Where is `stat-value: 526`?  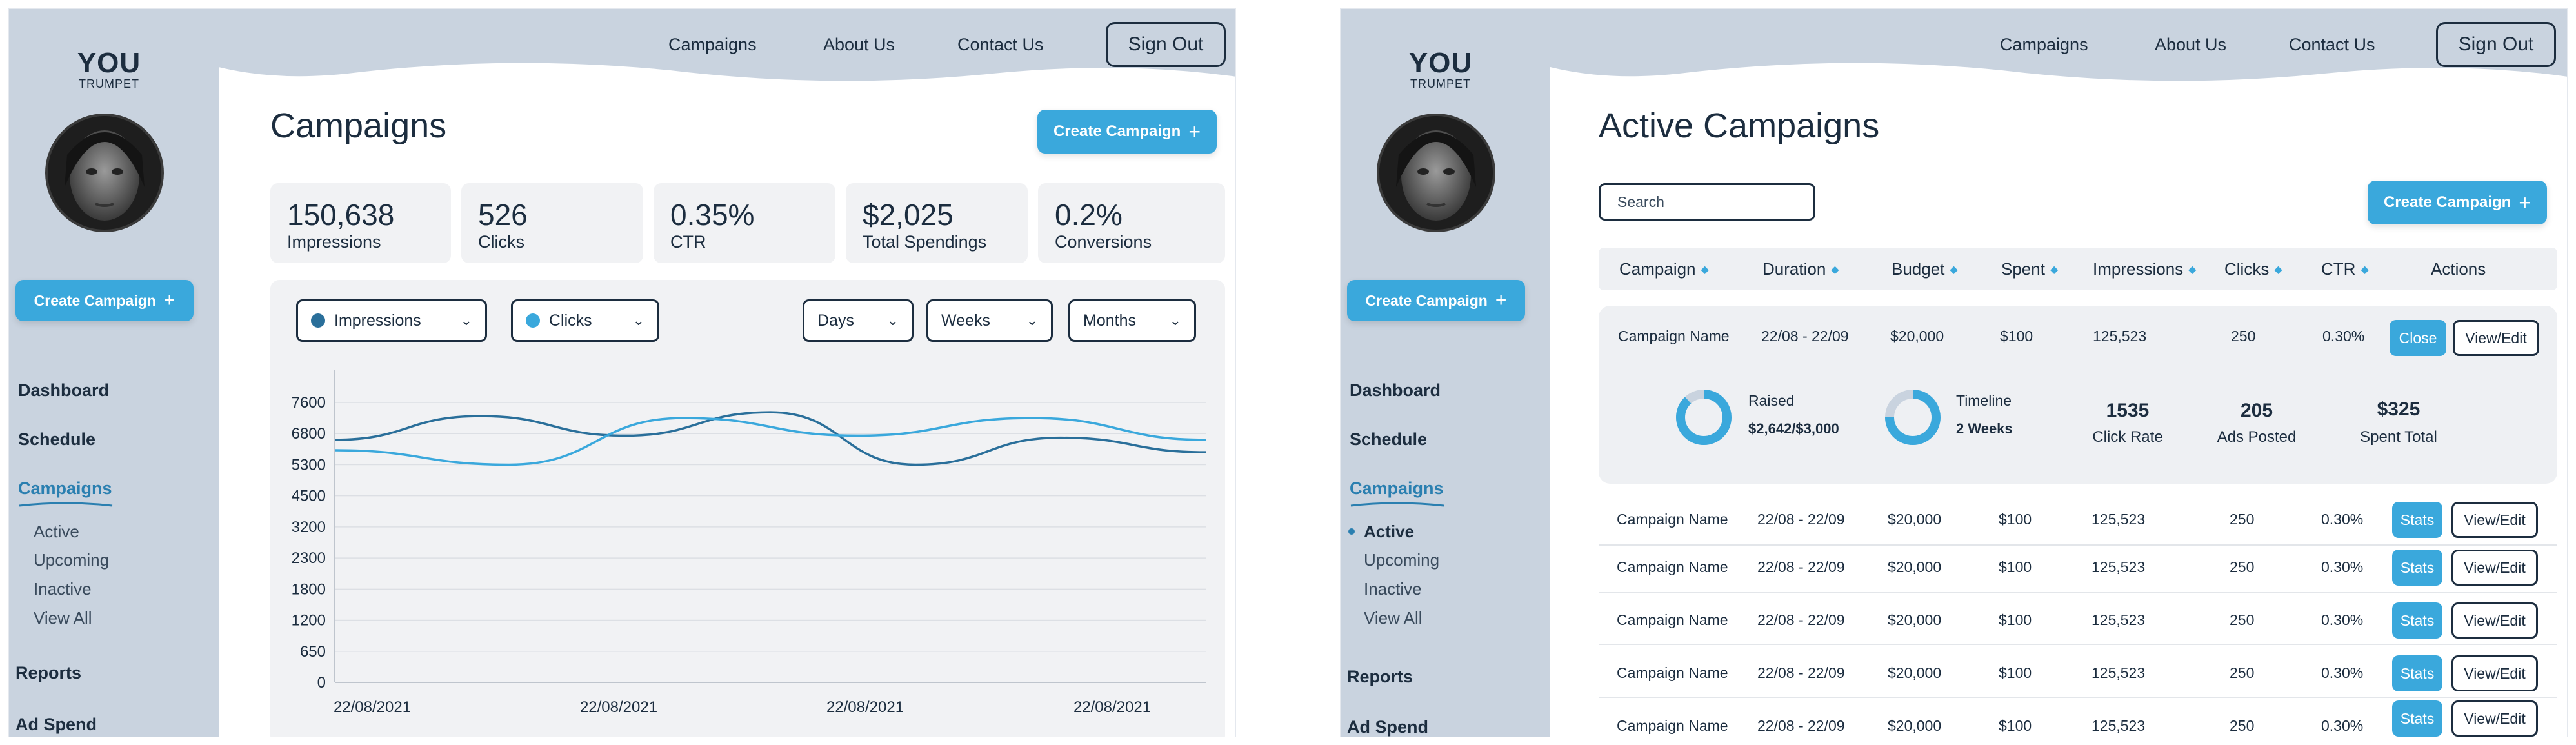
stat-value: 526 is located at coordinates (503, 215).